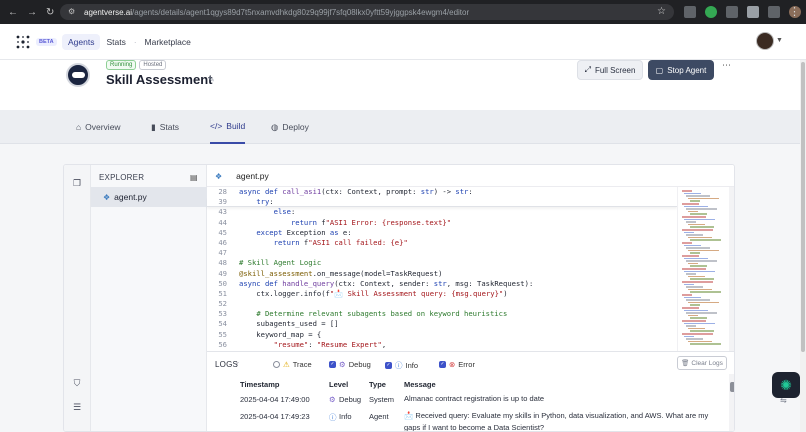 The image size is (806, 432). What do you see at coordinates (442, 233) in the screenshot?
I see `code-line: 45 except Exception as e:` at bounding box center [442, 233].